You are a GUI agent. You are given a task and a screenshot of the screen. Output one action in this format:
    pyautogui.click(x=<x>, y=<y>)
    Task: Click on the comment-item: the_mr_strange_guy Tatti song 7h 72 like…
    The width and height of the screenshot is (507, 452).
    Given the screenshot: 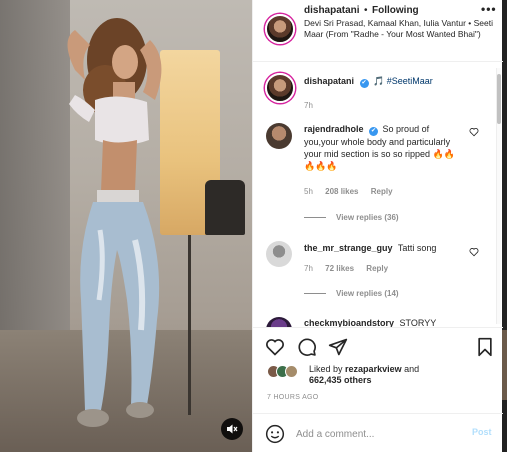 What is the action you would take?
    pyautogui.click(x=373, y=274)
    